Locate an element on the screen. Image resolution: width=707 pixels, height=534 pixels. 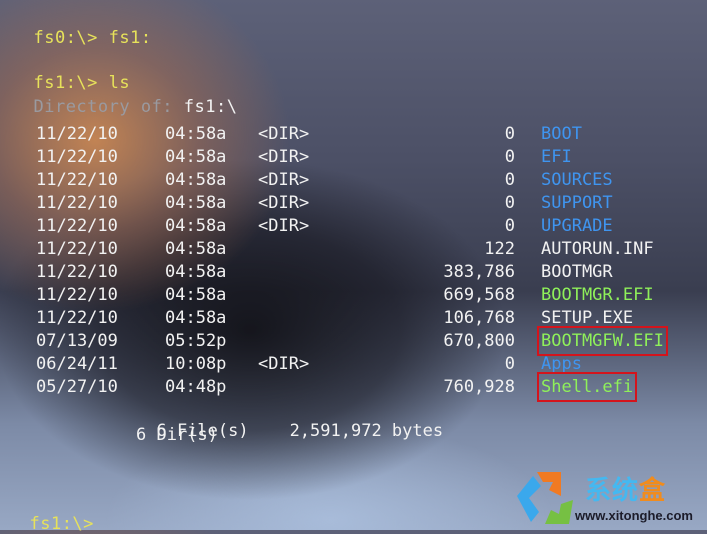
file-row: 07/13/09 05:52p 670,800 BOOTMGFW.EFI is located at coordinates (353, 341).